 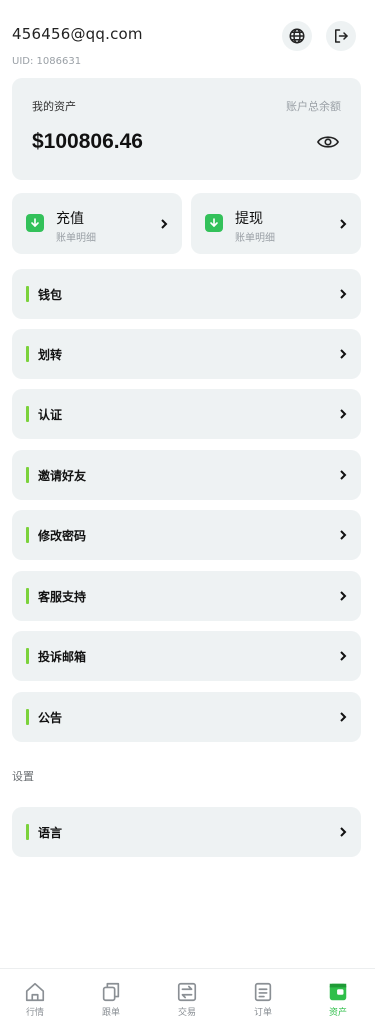 I want to click on tab-label: 交易, so click(x=186, y=1013).